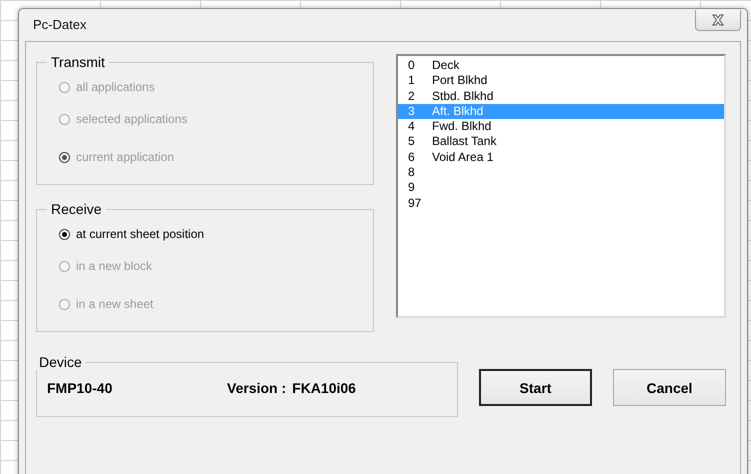 The image size is (751, 474). I want to click on list-item: 4 Fwd. Blkhd, so click(561, 126).